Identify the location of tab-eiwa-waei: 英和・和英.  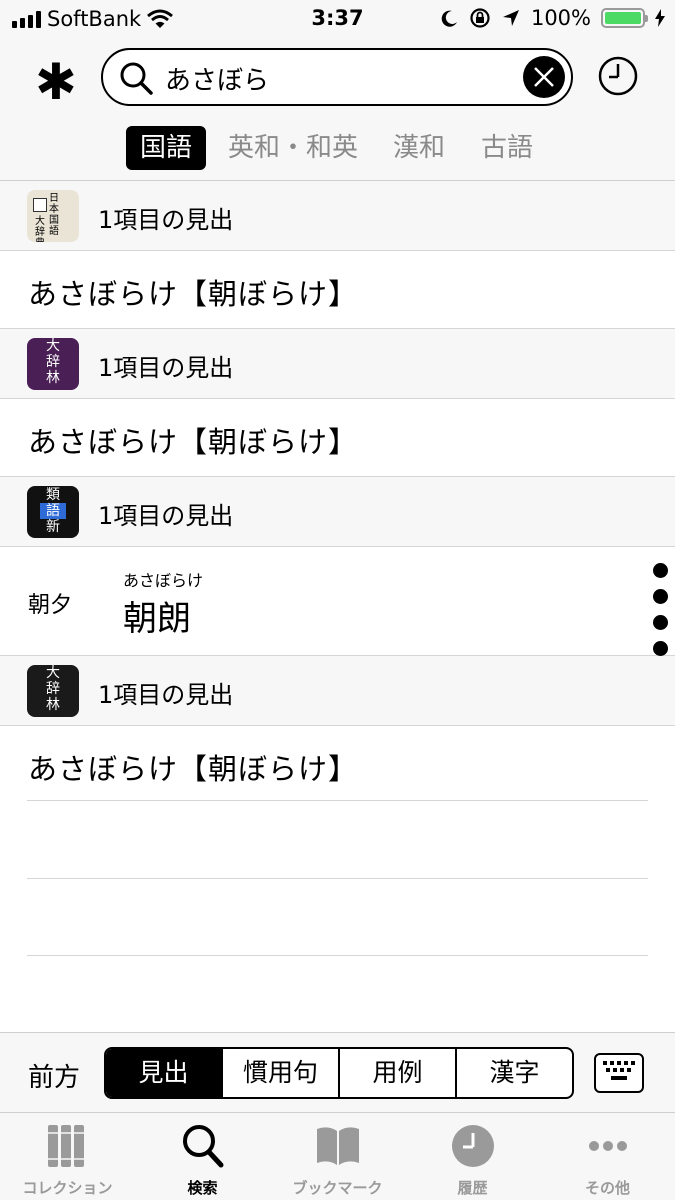
(293, 148).